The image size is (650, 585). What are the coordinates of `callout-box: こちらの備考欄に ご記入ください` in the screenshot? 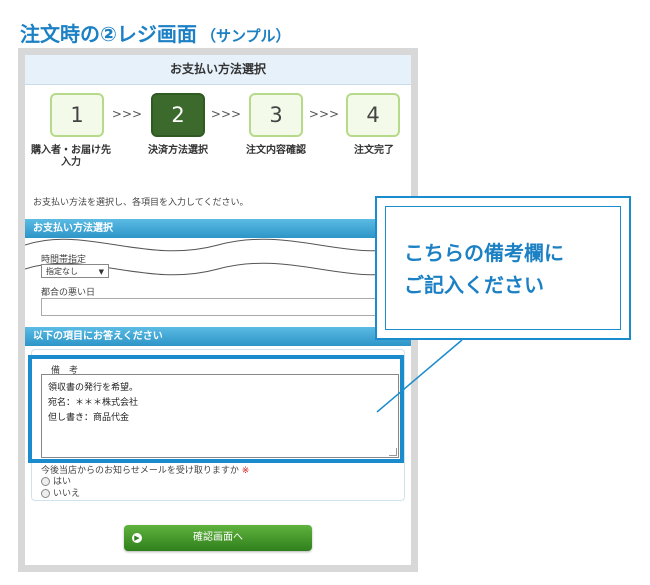 It's located at (503, 268).